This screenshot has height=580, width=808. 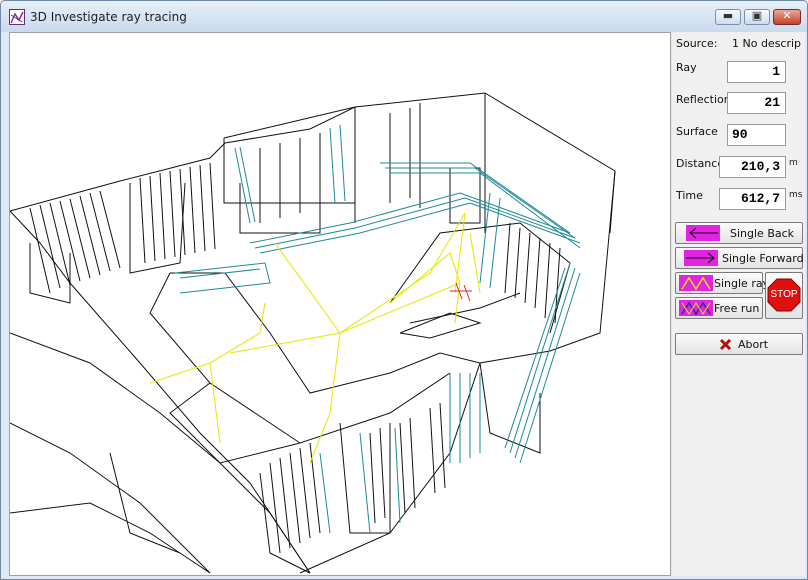 I want to click on stop-button: STOP, so click(x=784, y=295).